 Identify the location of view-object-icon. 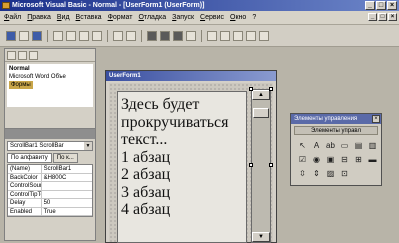
(22, 55).